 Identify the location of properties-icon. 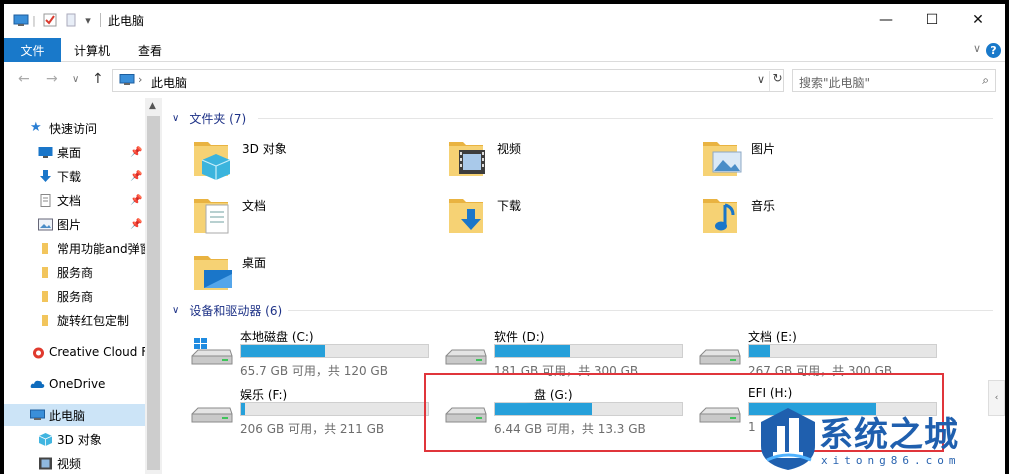
(50, 20).